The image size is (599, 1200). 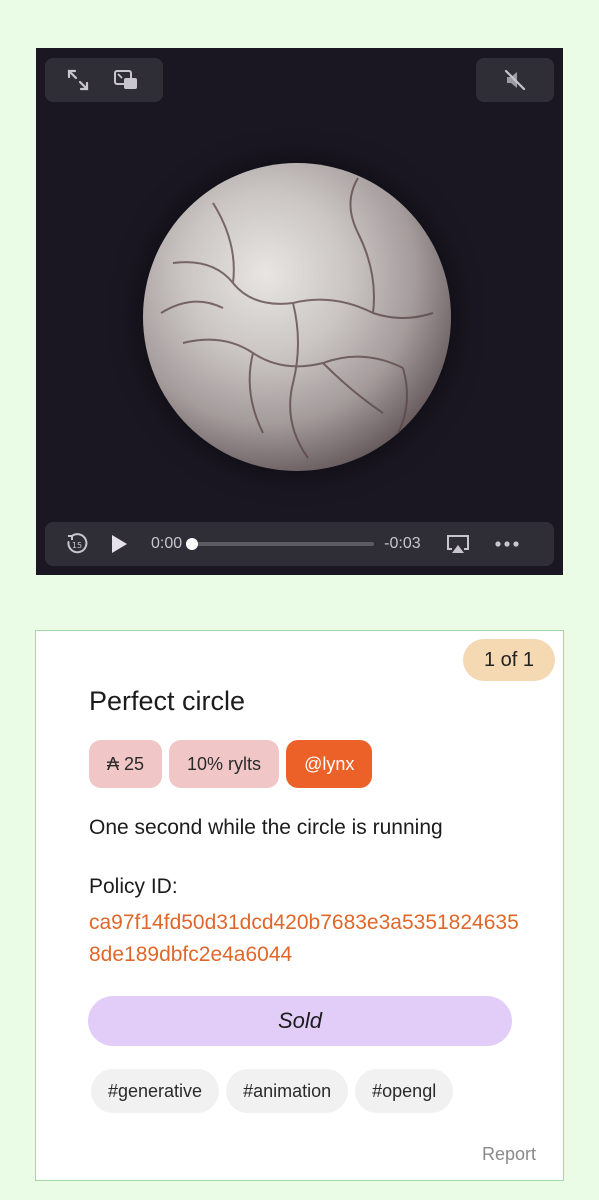 I want to click on progress-scrubber, so click(x=280, y=544).